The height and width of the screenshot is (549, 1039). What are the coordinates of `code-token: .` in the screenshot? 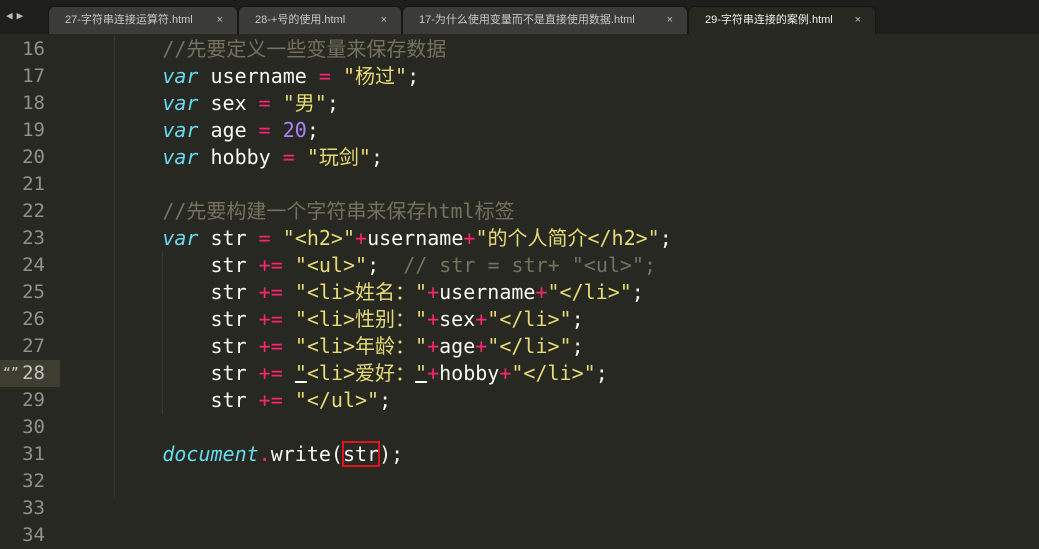 It's located at (264, 454).